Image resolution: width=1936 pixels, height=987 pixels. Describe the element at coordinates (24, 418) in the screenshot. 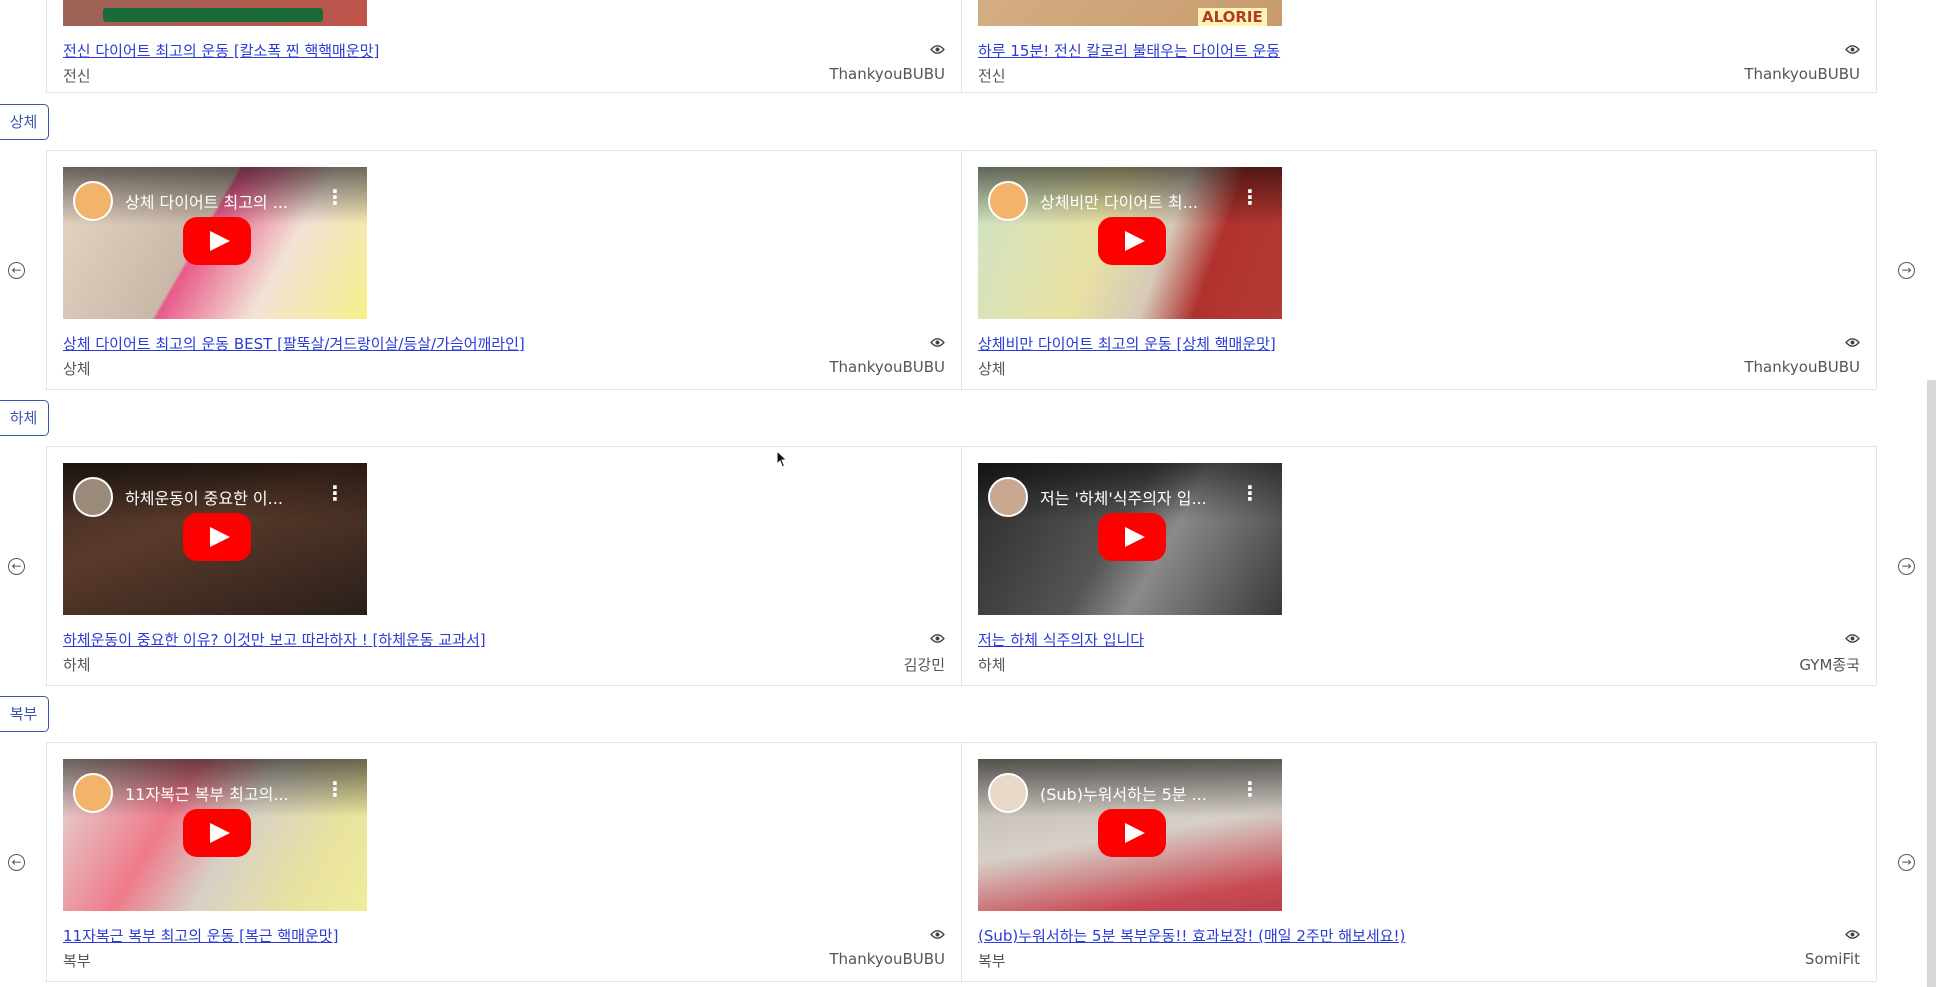

I see `section-label-lower-body: 하체` at that location.